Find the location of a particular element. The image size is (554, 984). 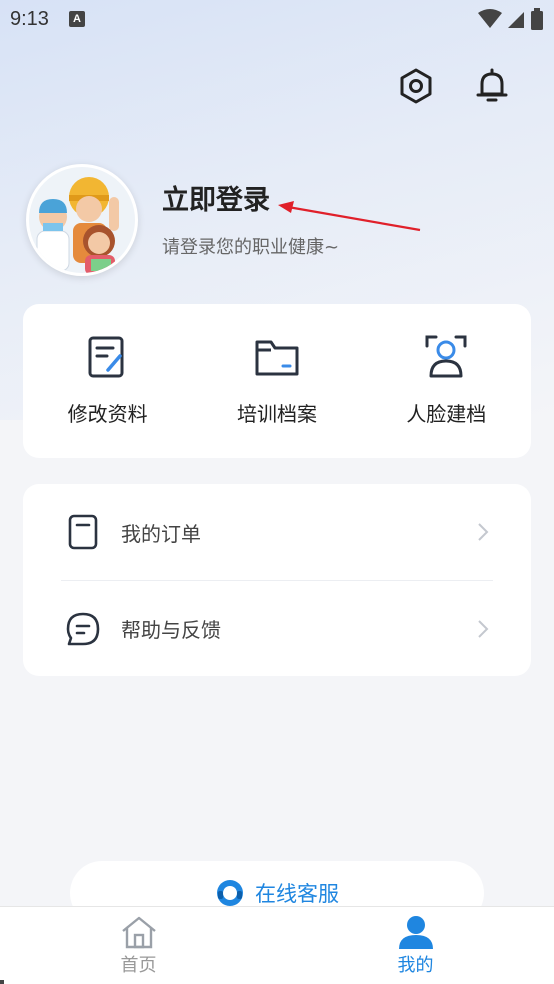

user-icon is located at coordinates (415, 932).